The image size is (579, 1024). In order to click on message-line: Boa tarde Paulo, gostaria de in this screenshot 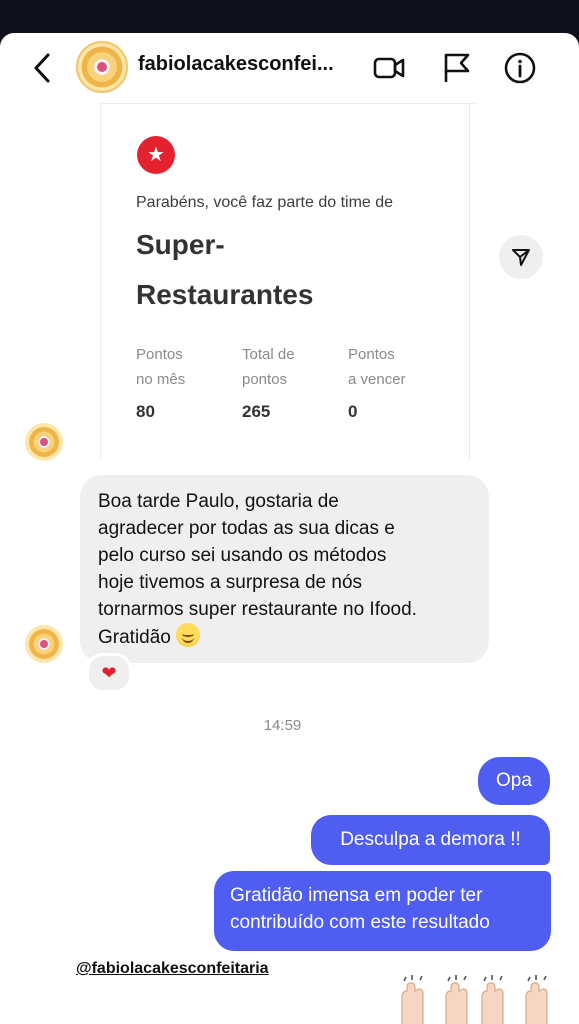, I will do `click(218, 501)`.